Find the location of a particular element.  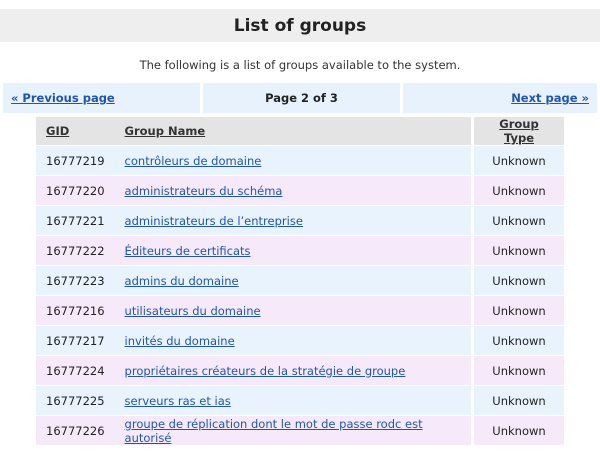

gid-sort-link: GID is located at coordinates (57, 131).